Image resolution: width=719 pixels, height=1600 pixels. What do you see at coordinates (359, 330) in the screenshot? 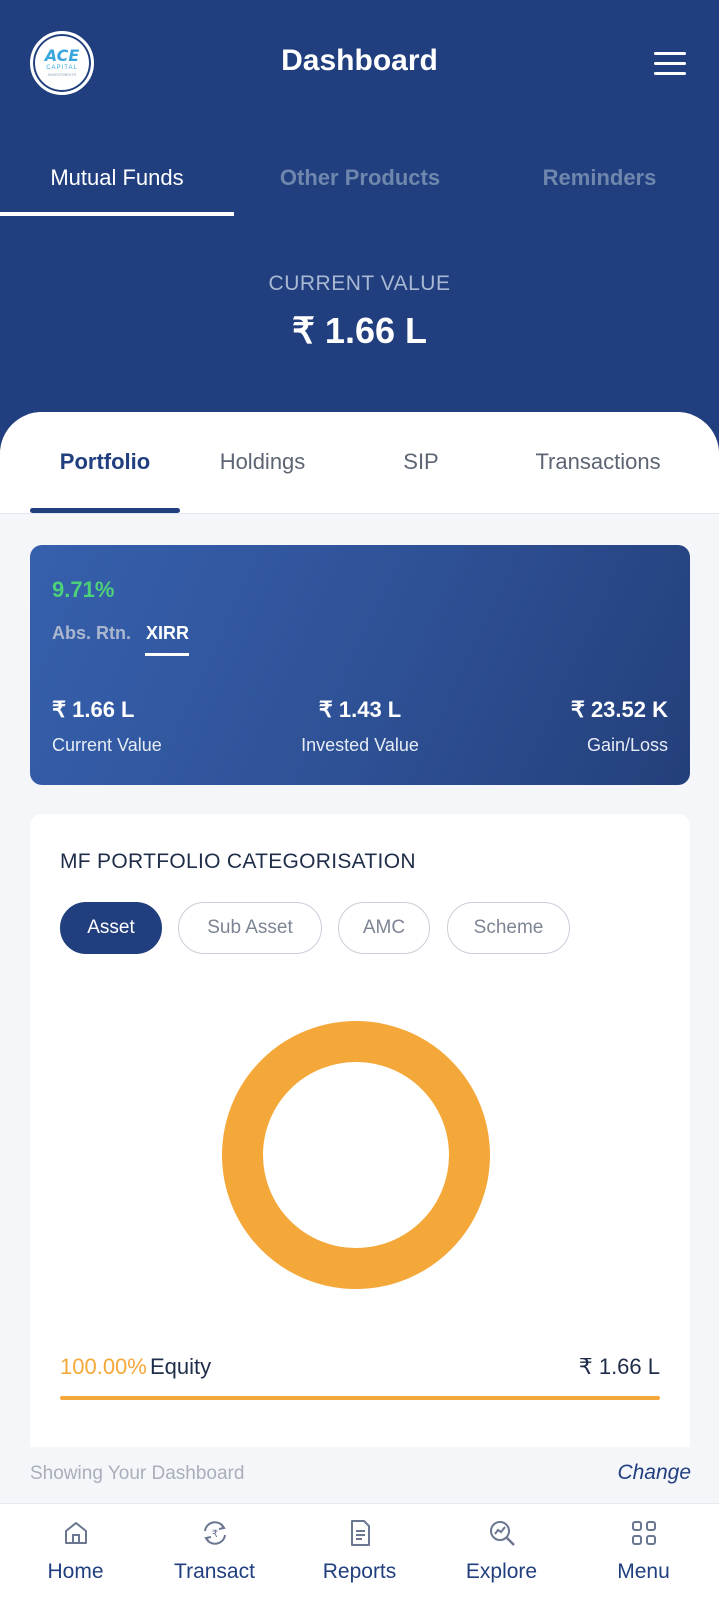
I see `current-value-amount: ₹ 1.66 L` at bounding box center [359, 330].